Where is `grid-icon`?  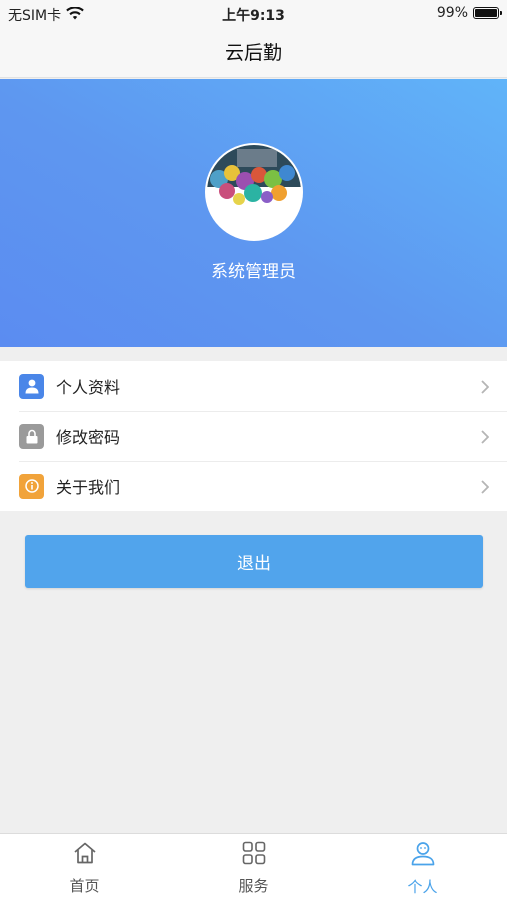
grid-icon is located at coordinates (254, 855).